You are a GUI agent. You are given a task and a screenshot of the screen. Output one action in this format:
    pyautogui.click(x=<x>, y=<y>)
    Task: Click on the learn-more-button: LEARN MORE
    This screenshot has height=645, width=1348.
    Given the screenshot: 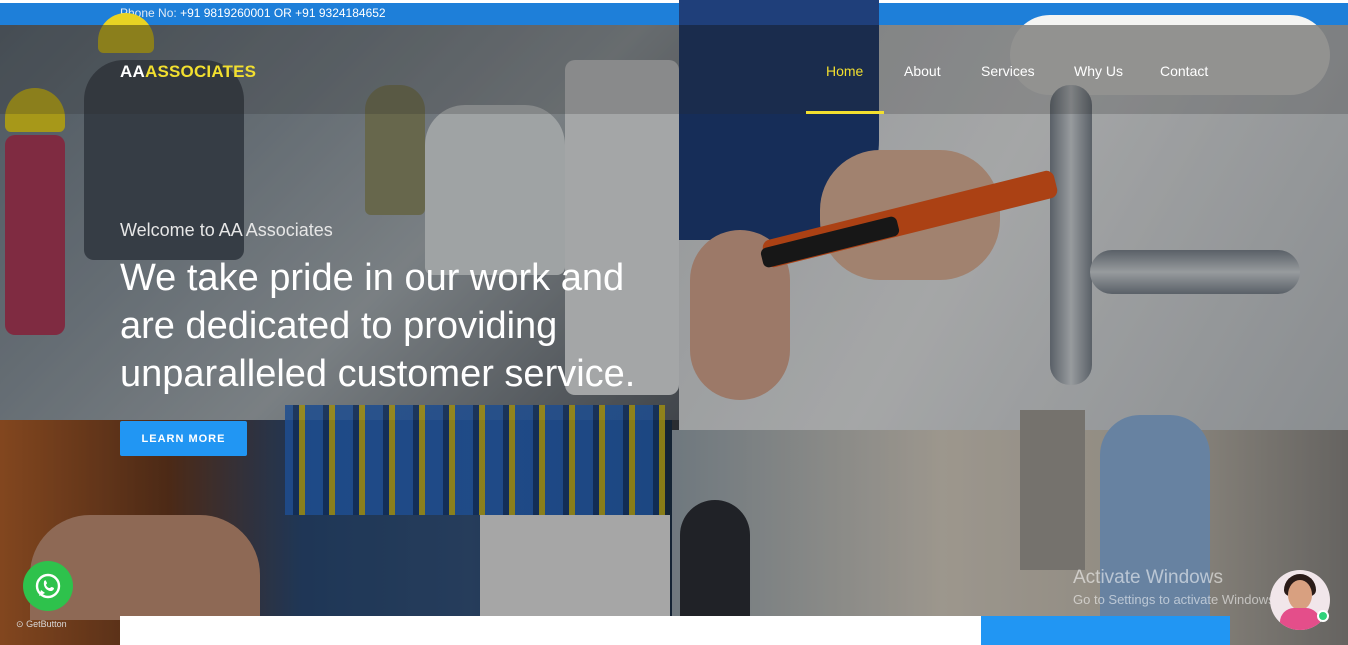 What is the action you would take?
    pyautogui.click(x=183, y=438)
    